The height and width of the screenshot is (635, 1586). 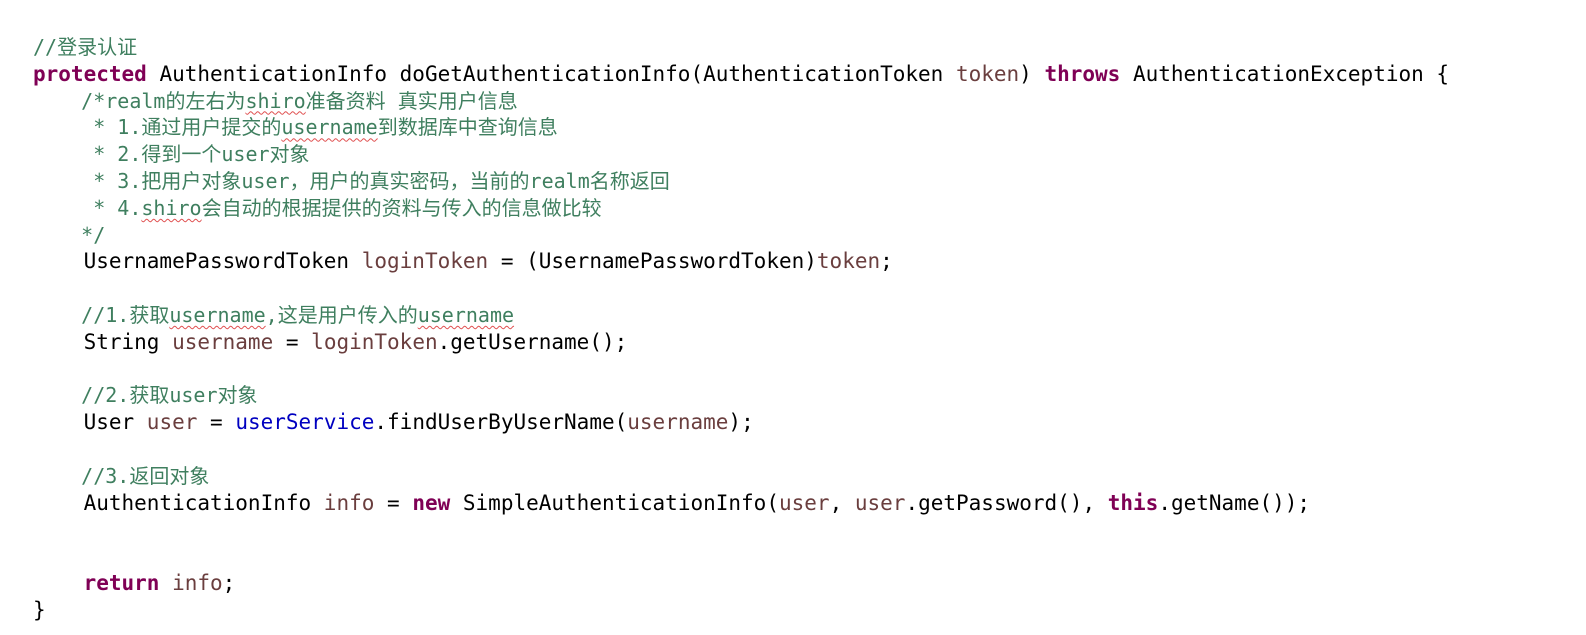 What do you see at coordinates (139, 100) in the screenshot?
I see `comment-token: /*realm的左右为` at bounding box center [139, 100].